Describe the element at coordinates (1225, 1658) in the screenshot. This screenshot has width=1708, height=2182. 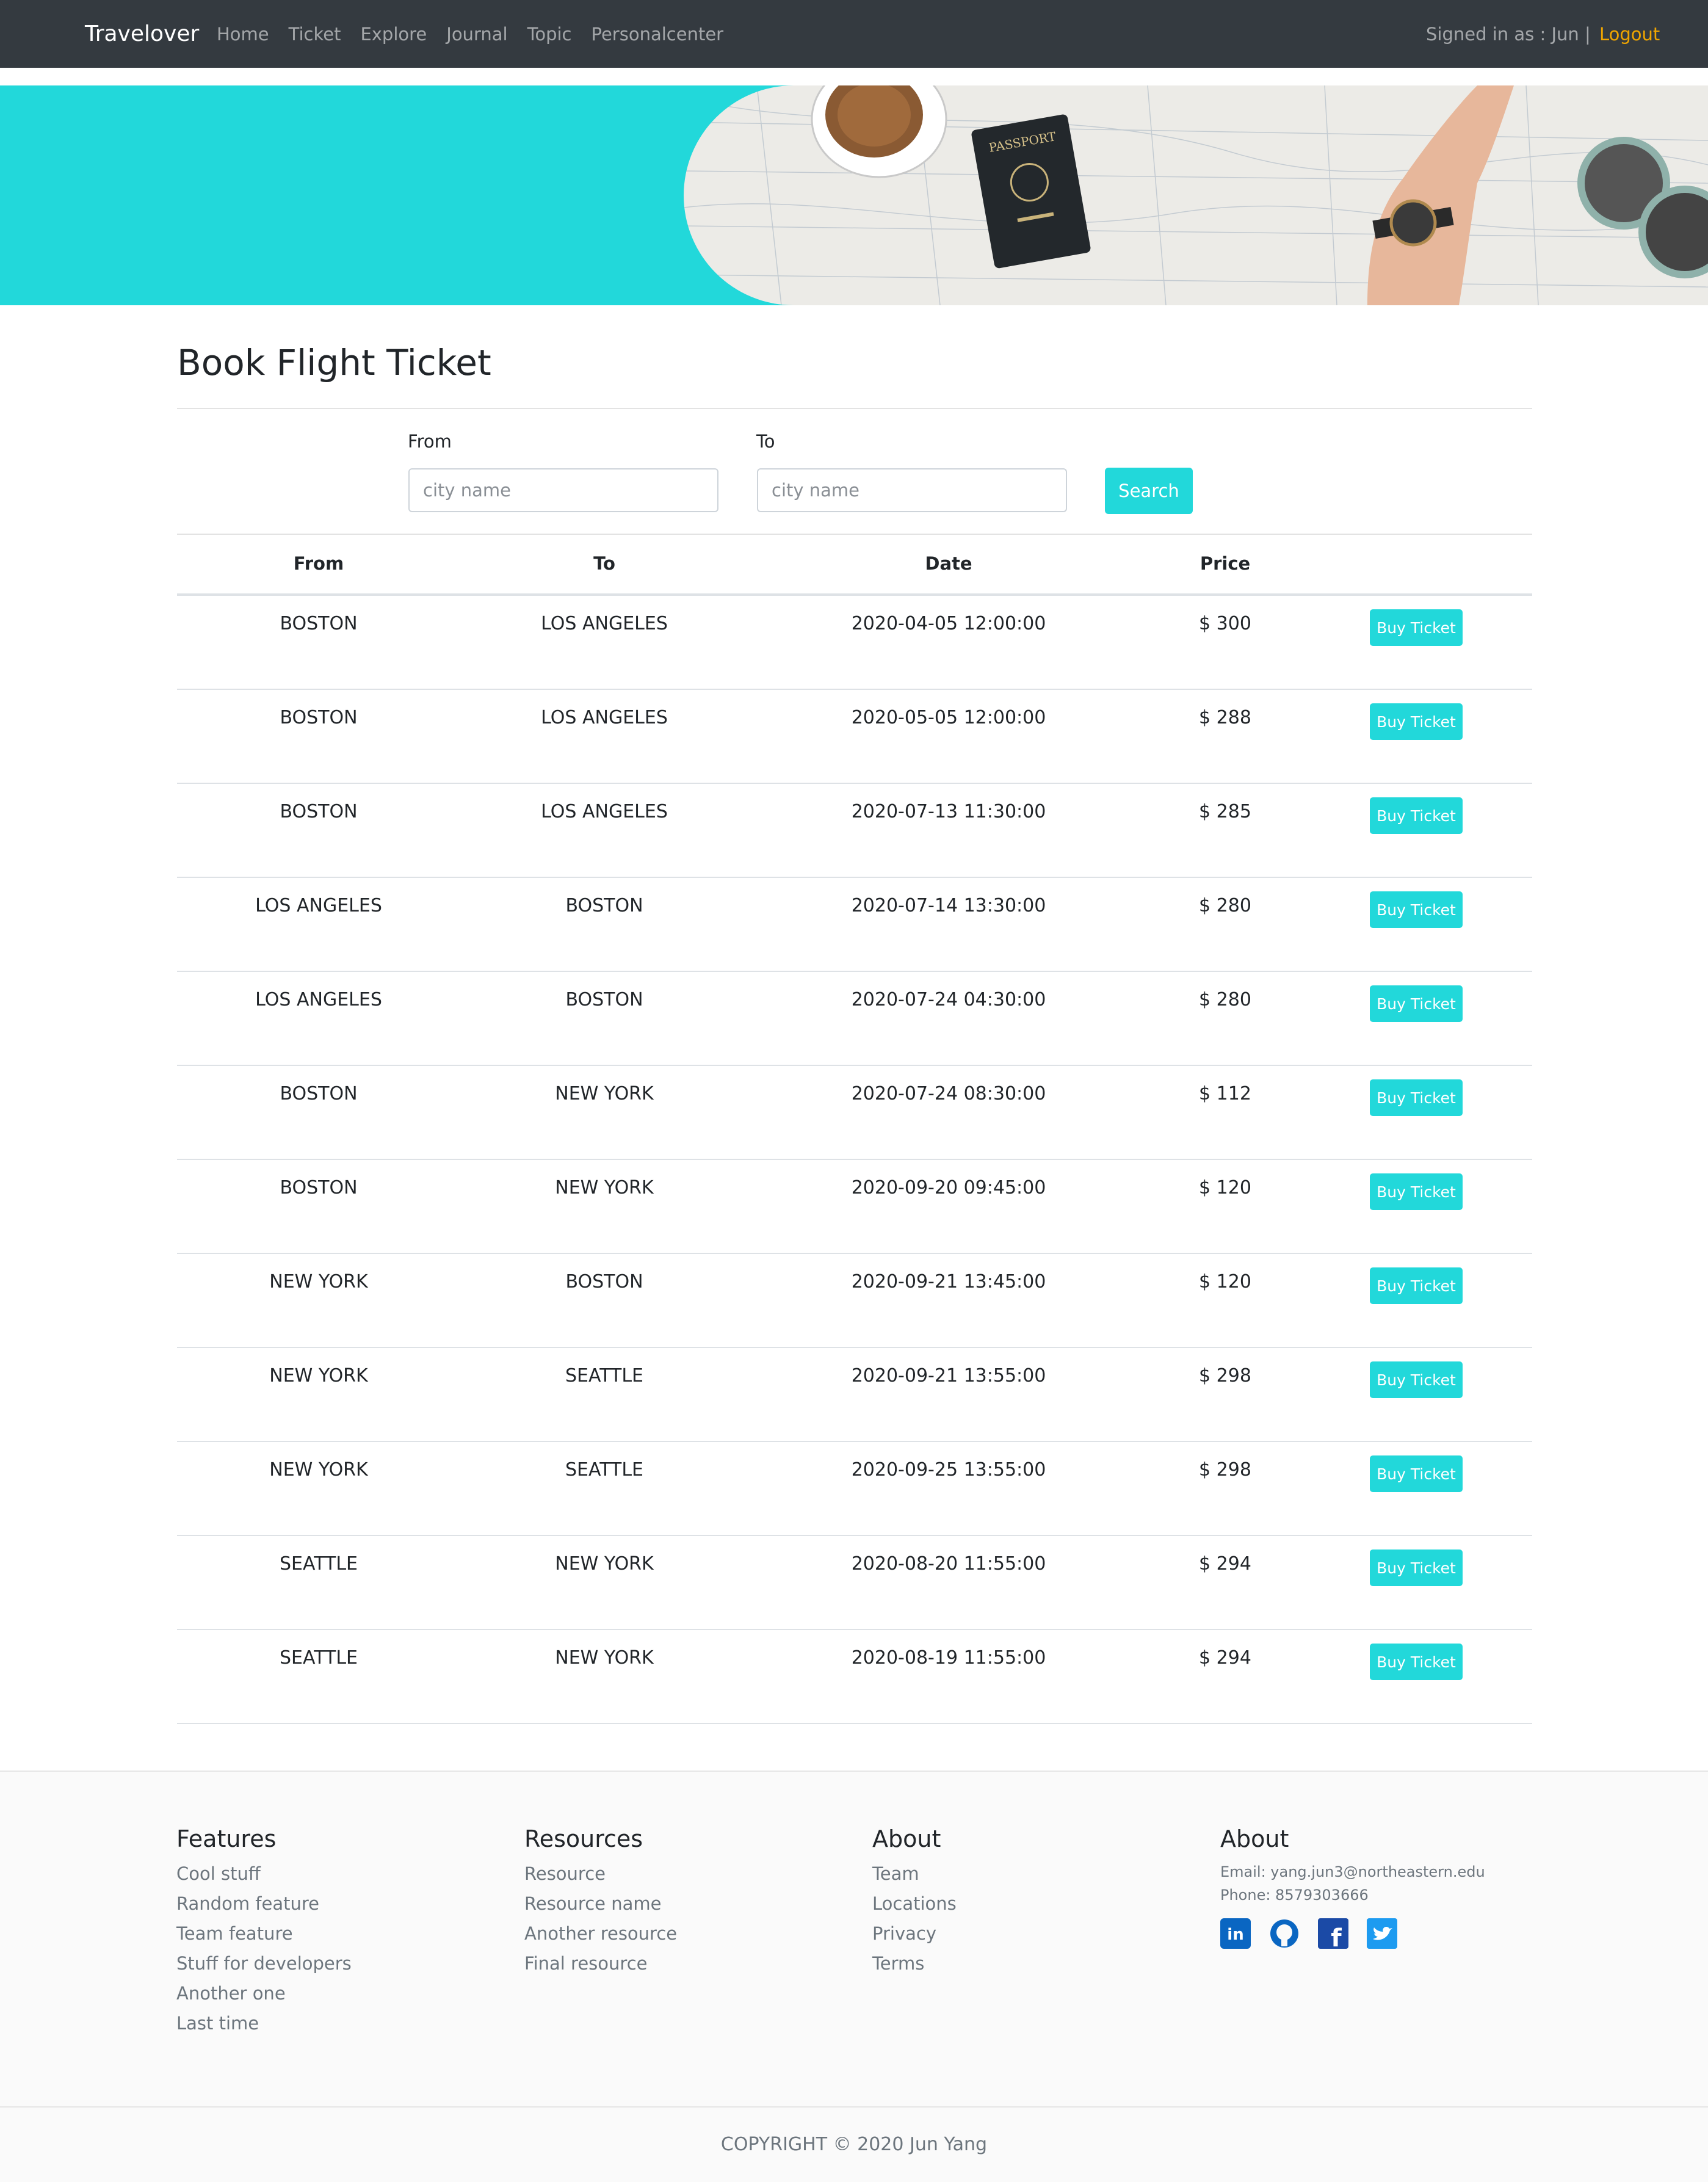
I see `cell-price: $ 294` at that location.